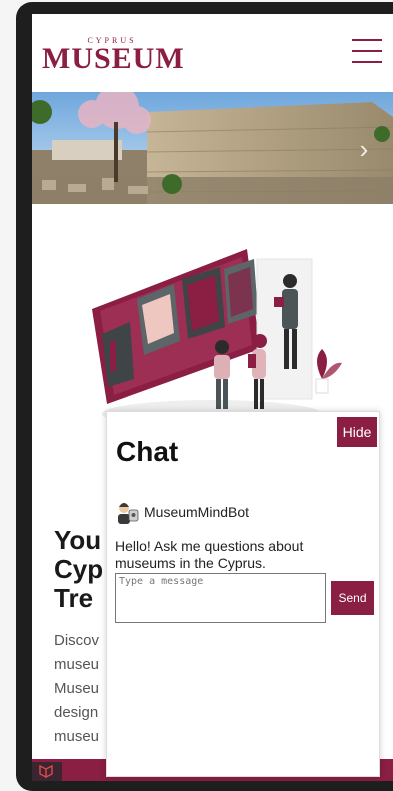 The width and height of the screenshot is (393, 791). Describe the element at coordinates (47, 771) in the screenshot. I see `laravel-icon` at that location.